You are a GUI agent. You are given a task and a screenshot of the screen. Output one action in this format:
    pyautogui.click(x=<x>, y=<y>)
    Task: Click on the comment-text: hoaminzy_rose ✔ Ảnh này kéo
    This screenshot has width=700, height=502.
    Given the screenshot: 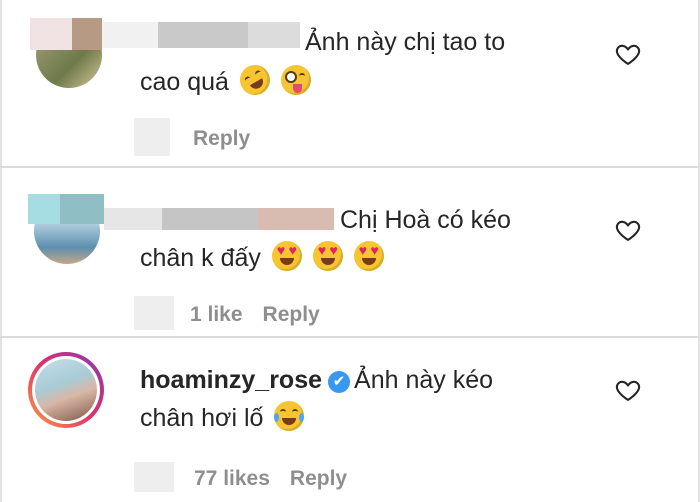 What is the action you would take?
    pyautogui.click(x=316, y=380)
    